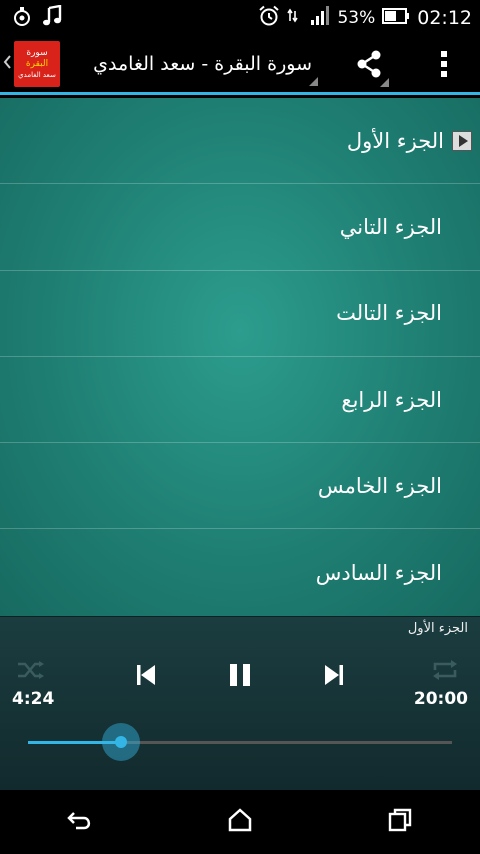 Image resolution: width=480 pixels, height=854 pixels. I want to click on spinner-corner-icon, so click(313, 81).